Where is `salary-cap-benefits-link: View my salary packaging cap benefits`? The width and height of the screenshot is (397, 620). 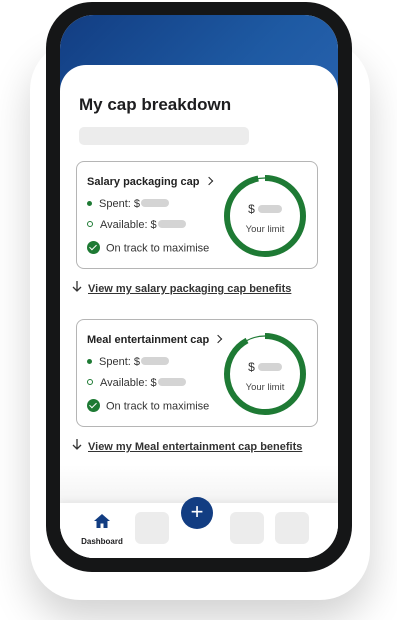 salary-cap-benefits-link: View my salary packaging cap benefits is located at coordinates (181, 288).